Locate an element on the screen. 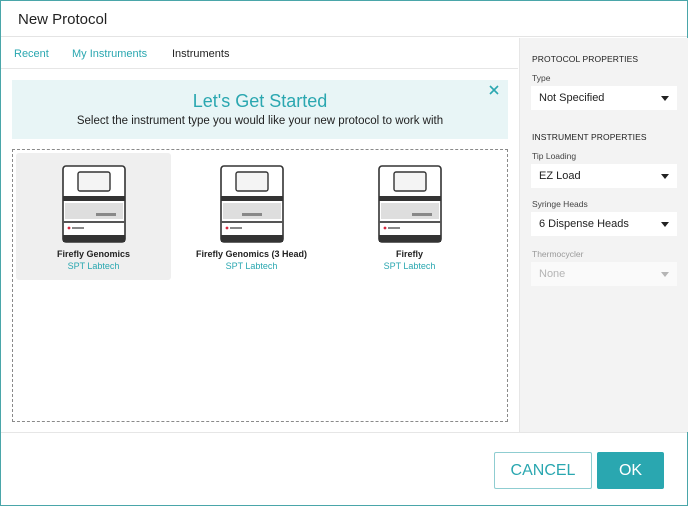 This screenshot has width=688, height=506. instrument-card-firefly: Firefly SPT Labtech is located at coordinates (409, 216).